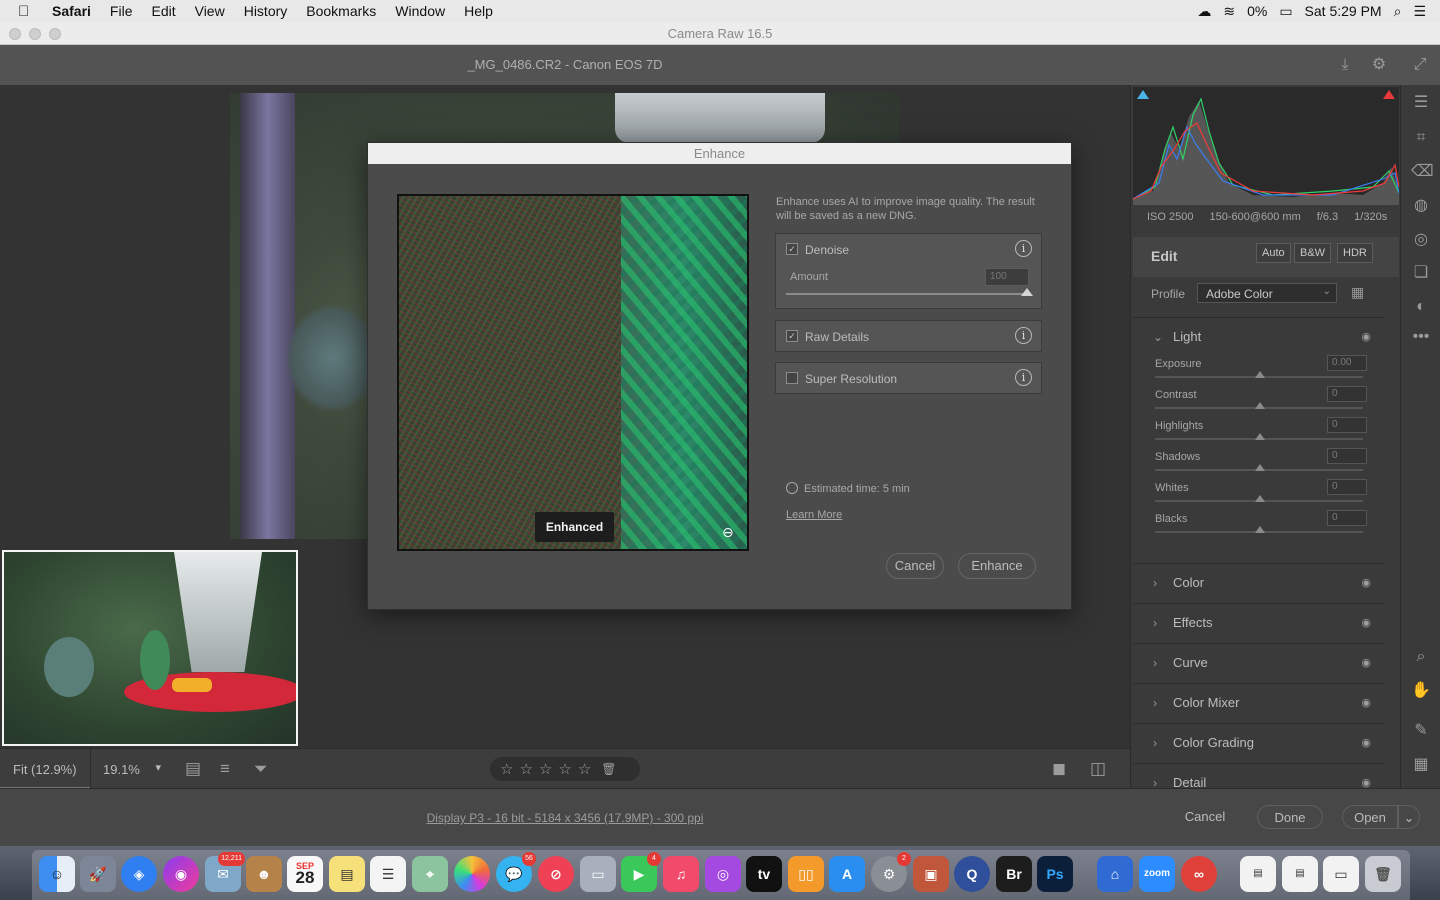  Describe the element at coordinates (388, 874) in the screenshot. I see `reminders-icon: ☰` at that location.